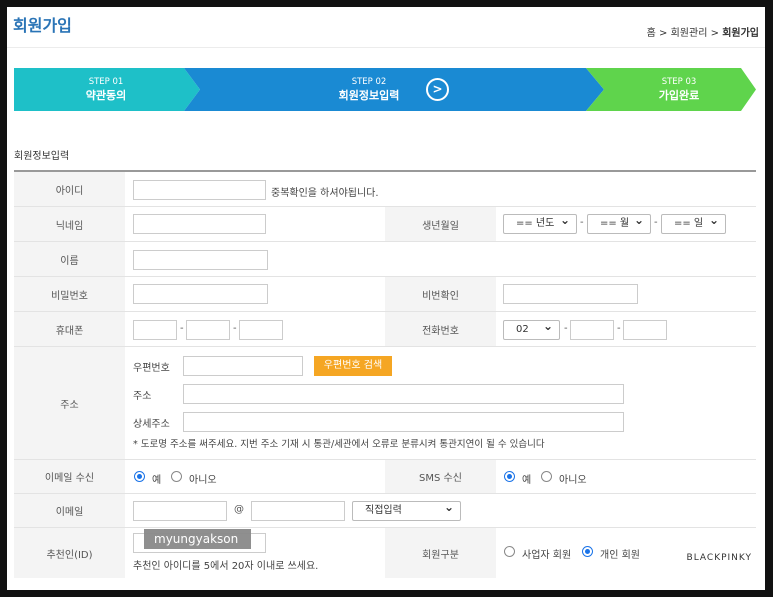 The width and height of the screenshot is (773, 597). What do you see at coordinates (199, 190) in the screenshot?
I see `id-input` at bounding box center [199, 190].